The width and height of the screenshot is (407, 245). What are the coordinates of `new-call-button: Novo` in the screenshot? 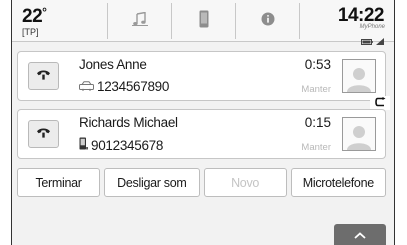 It's located at (245, 182).